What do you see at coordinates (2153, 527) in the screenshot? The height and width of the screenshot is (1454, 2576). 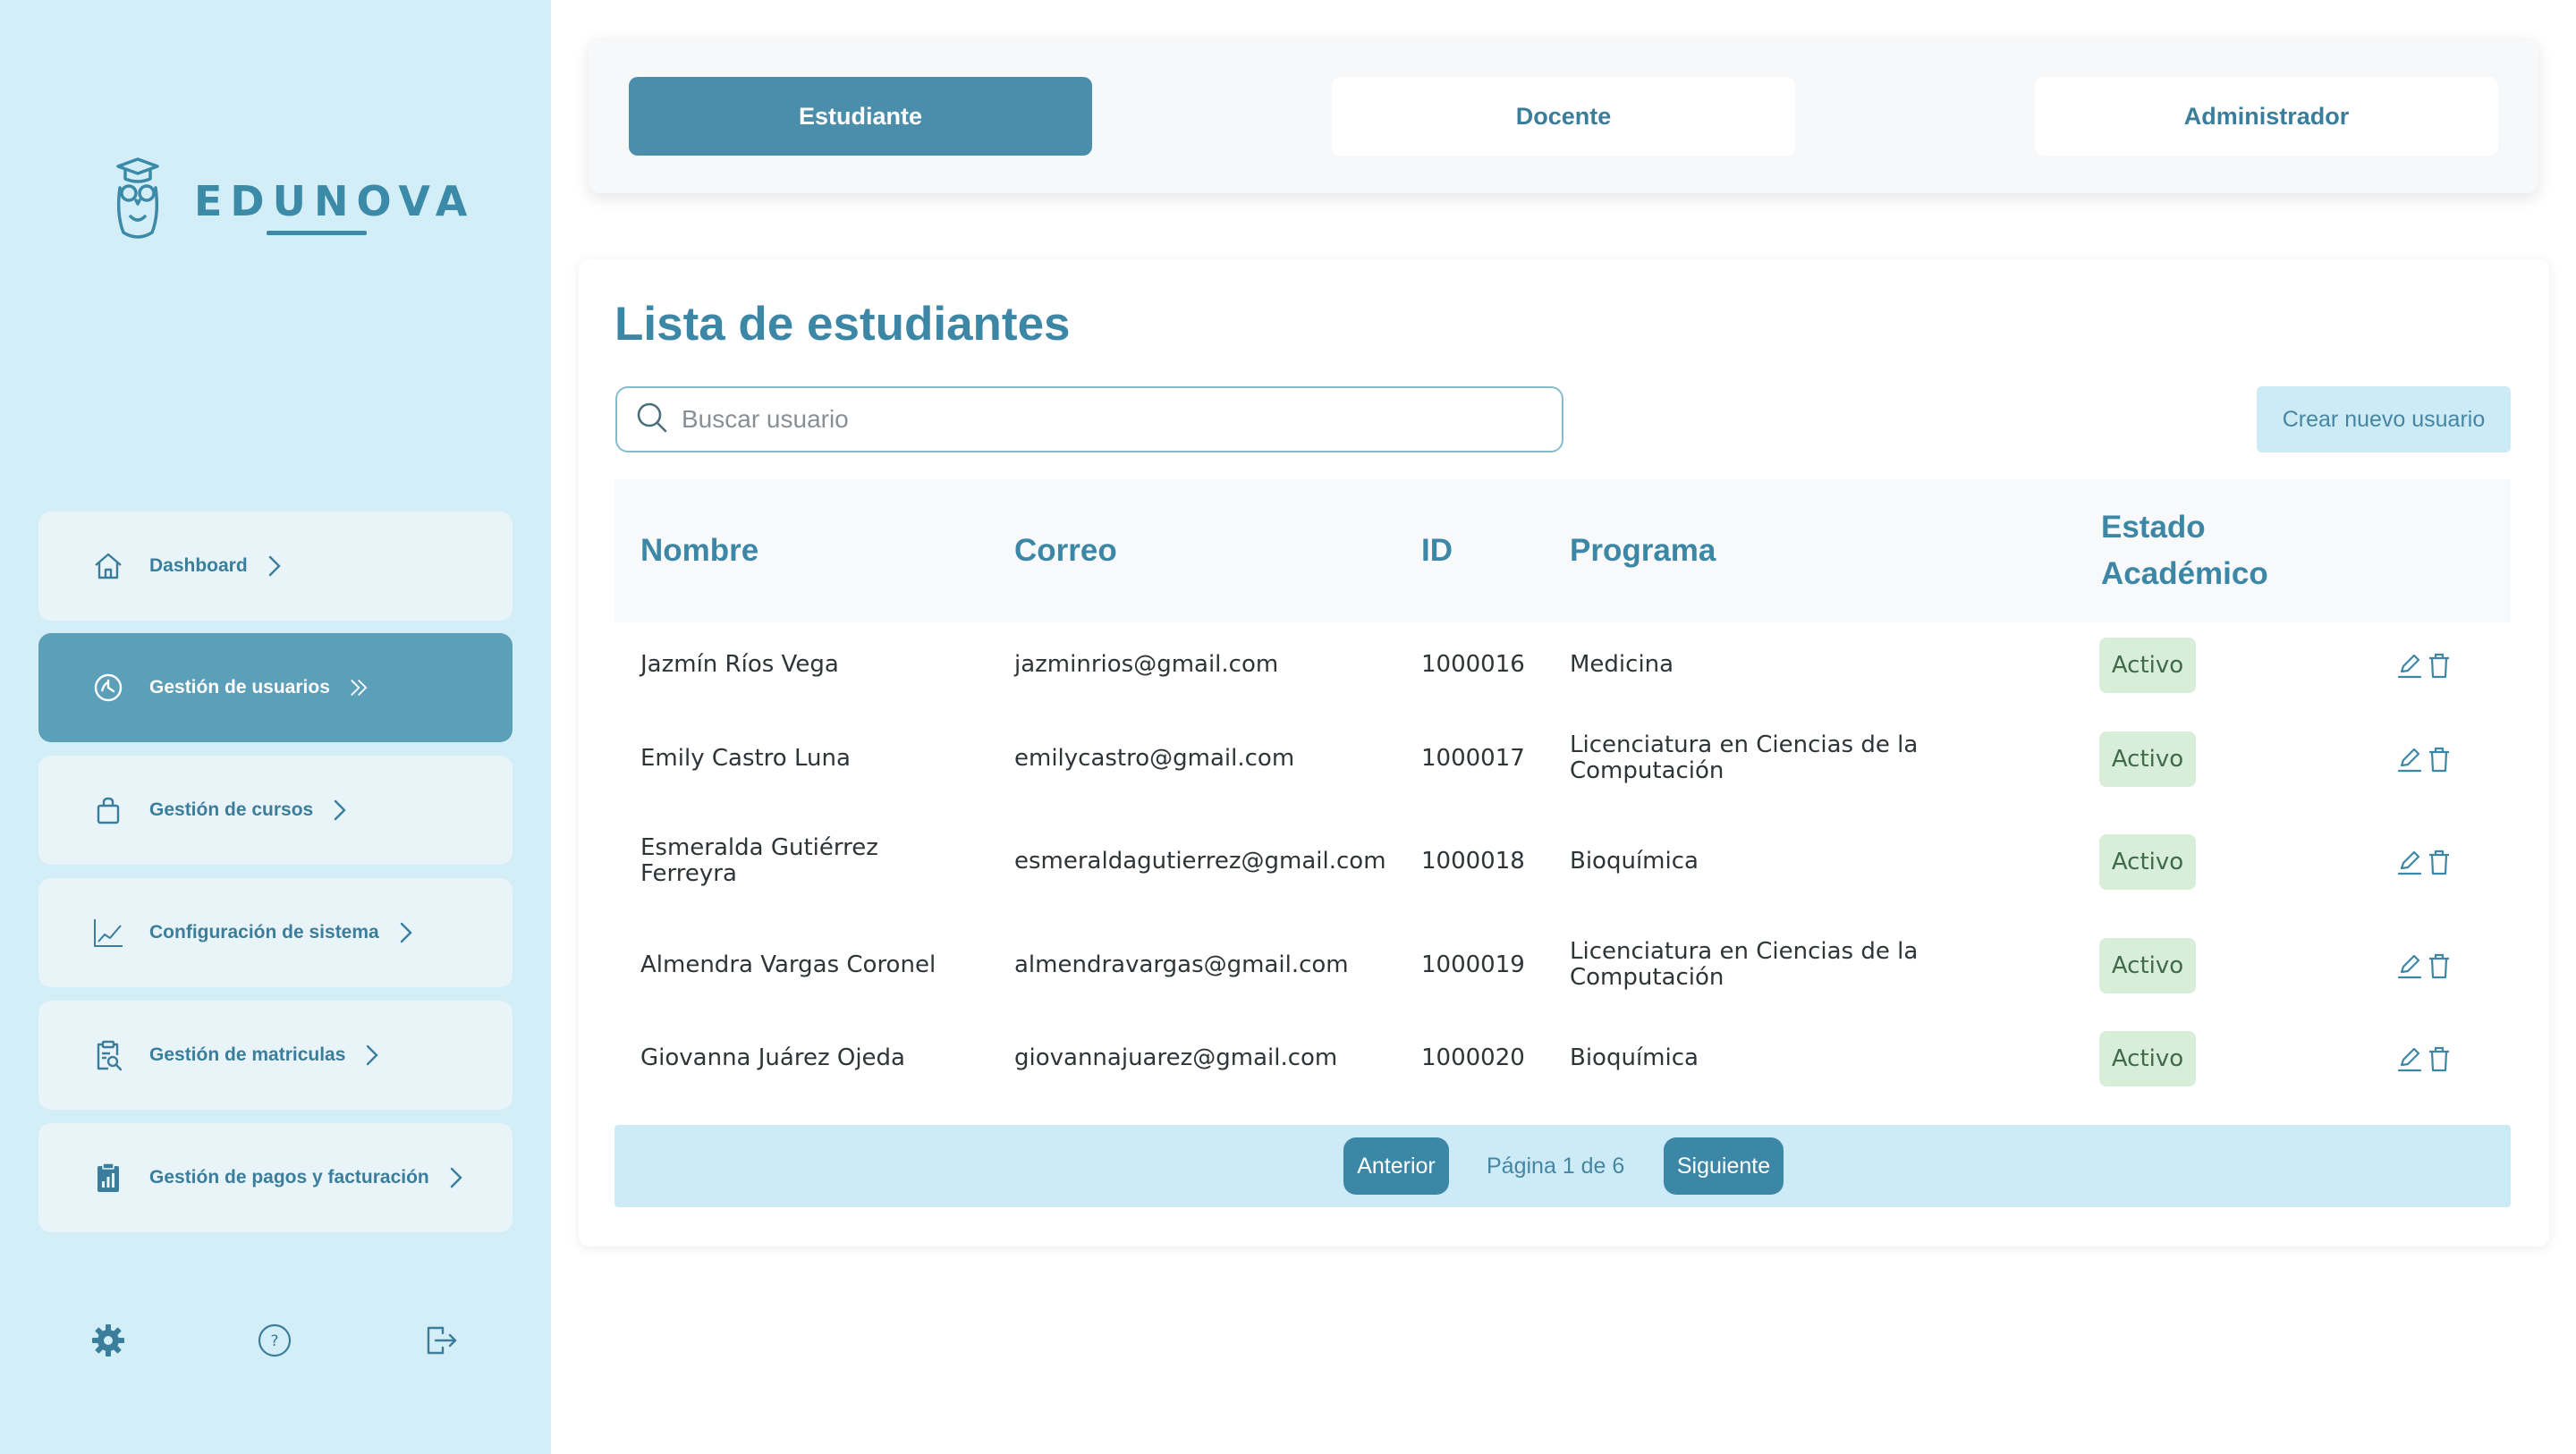 I see `column-header-estado: Estado` at bounding box center [2153, 527].